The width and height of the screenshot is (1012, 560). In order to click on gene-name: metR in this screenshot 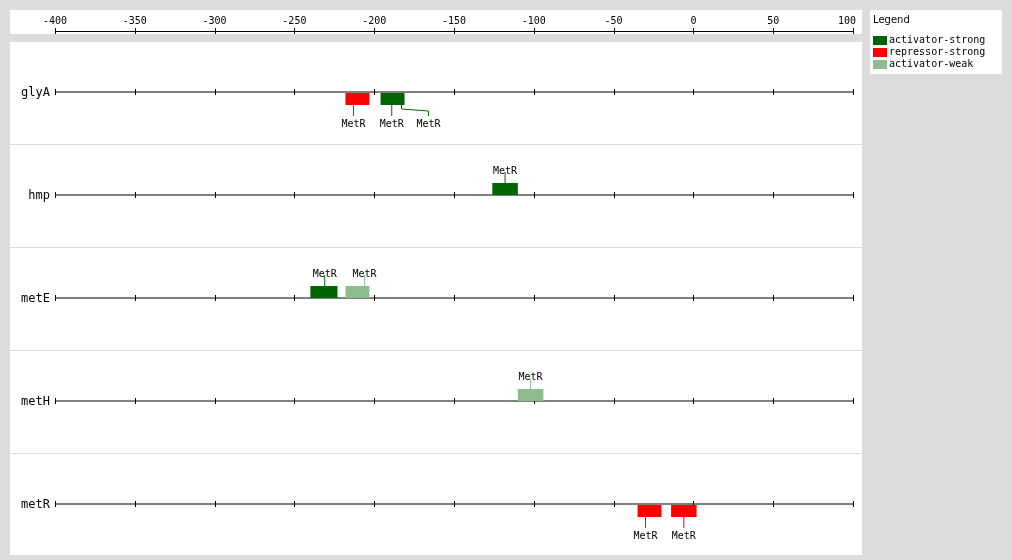, I will do `click(35, 504)`.